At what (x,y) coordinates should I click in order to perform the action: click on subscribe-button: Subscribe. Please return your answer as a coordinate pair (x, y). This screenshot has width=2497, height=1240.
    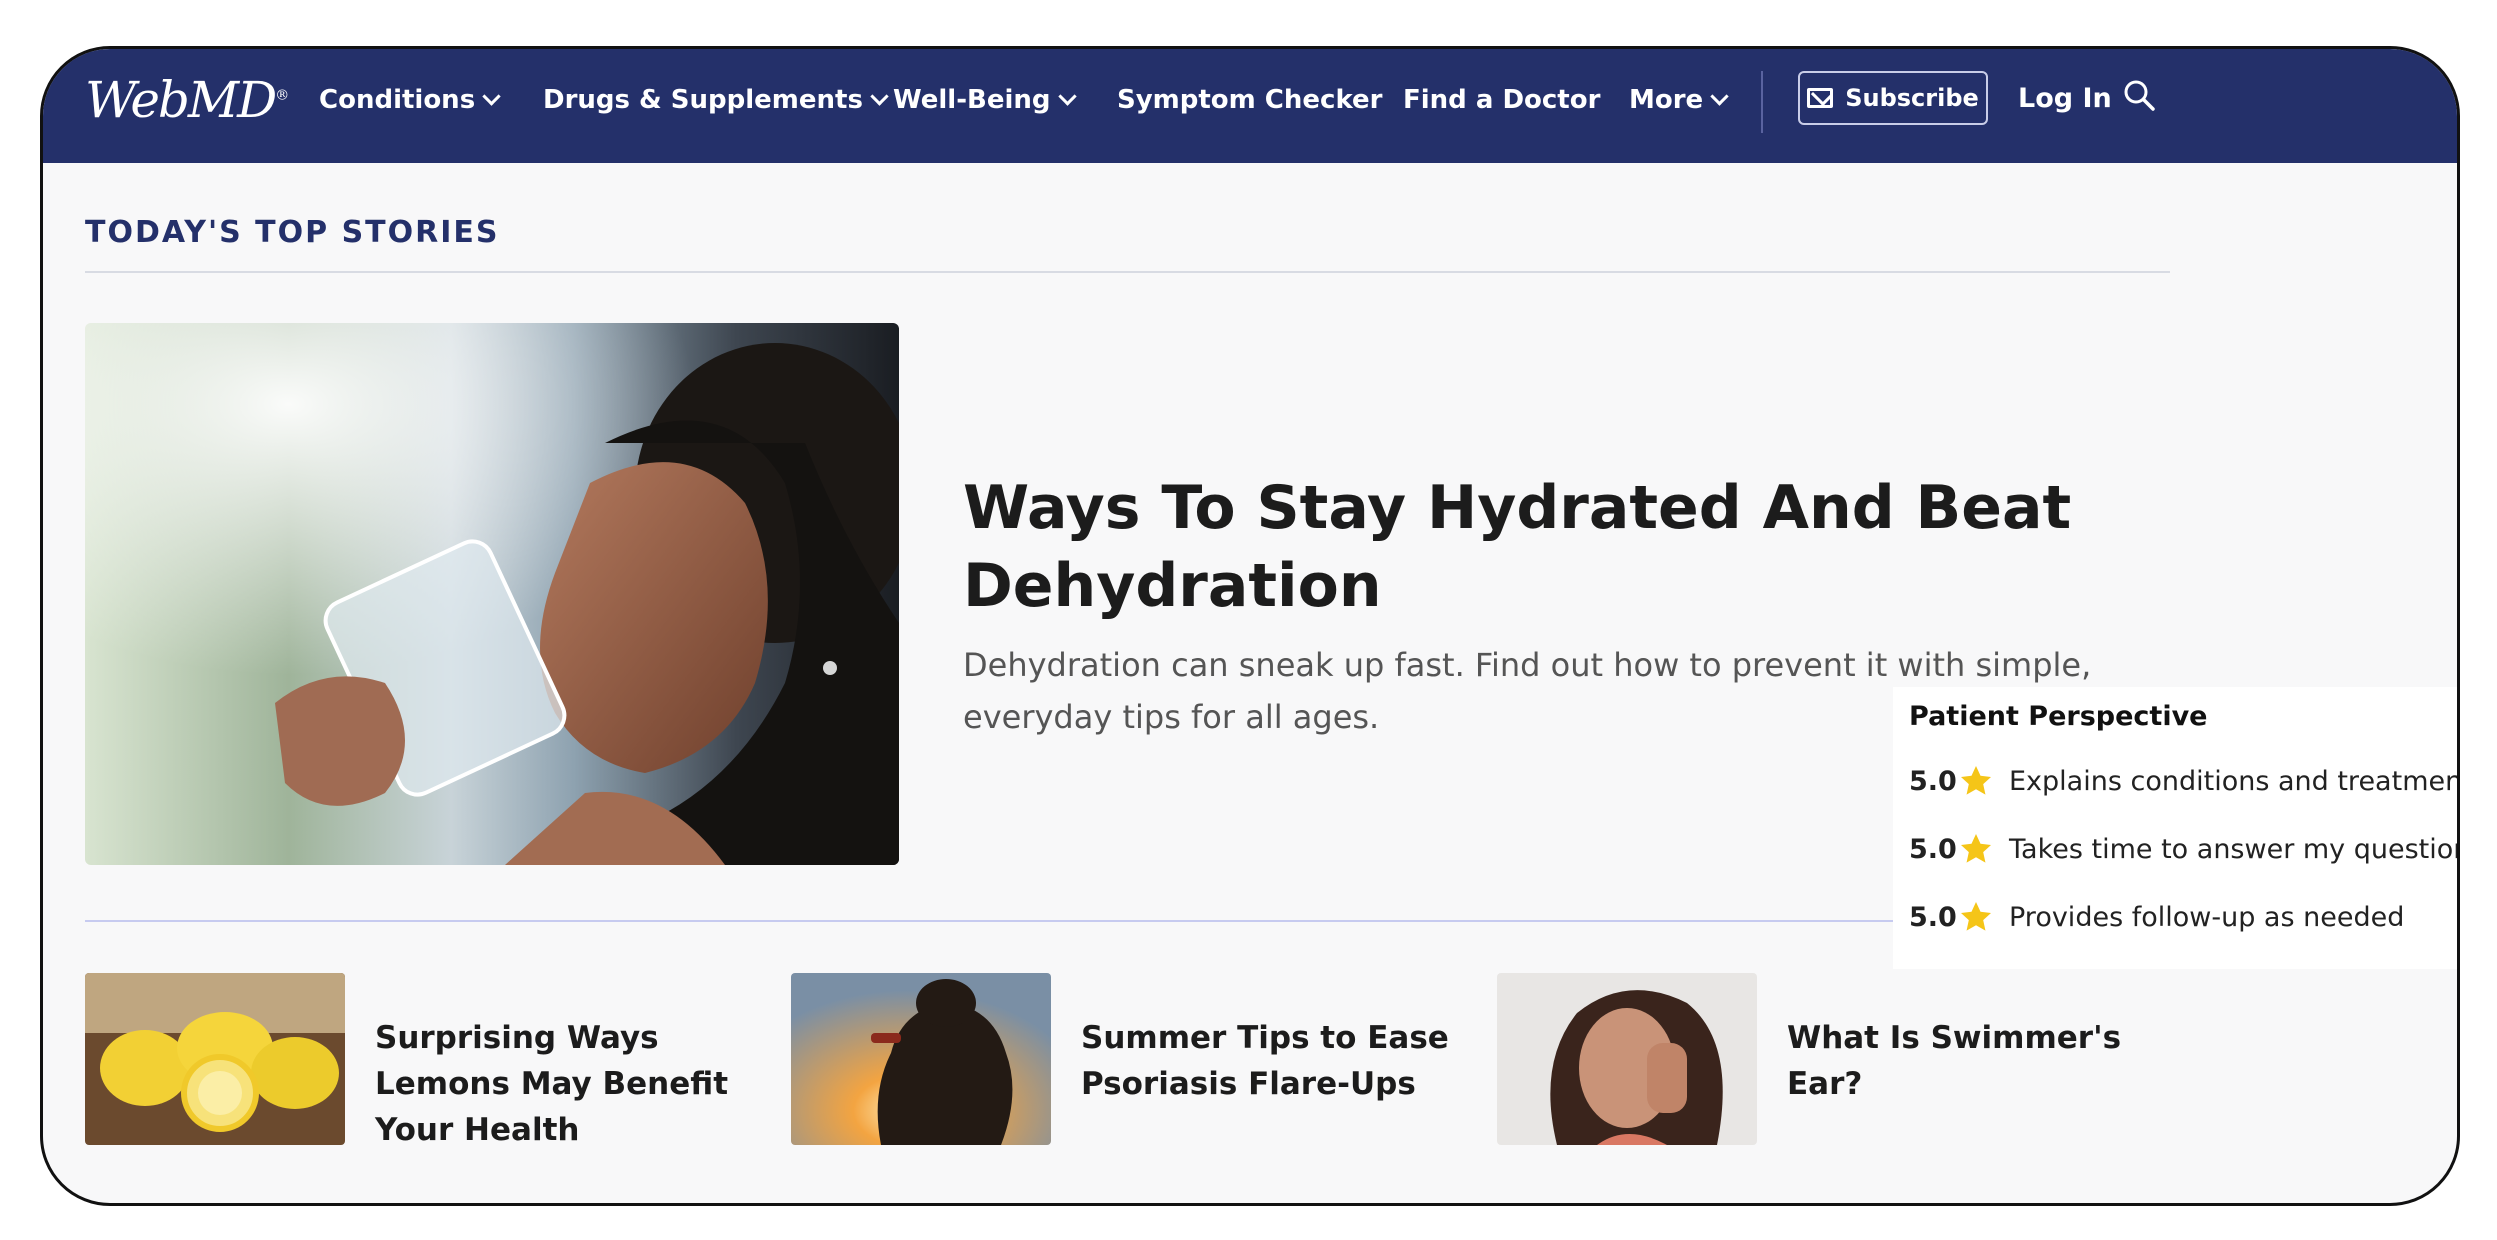
    Looking at the image, I should click on (1893, 98).